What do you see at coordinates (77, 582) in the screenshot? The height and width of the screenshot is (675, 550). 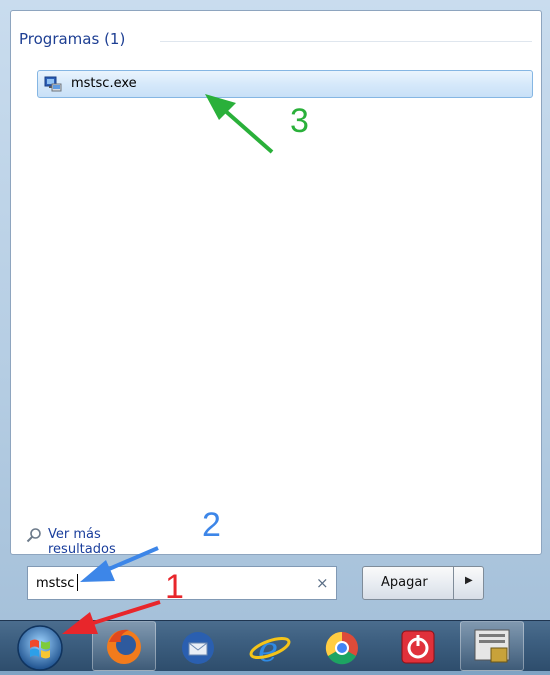 I see `text-caret` at bounding box center [77, 582].